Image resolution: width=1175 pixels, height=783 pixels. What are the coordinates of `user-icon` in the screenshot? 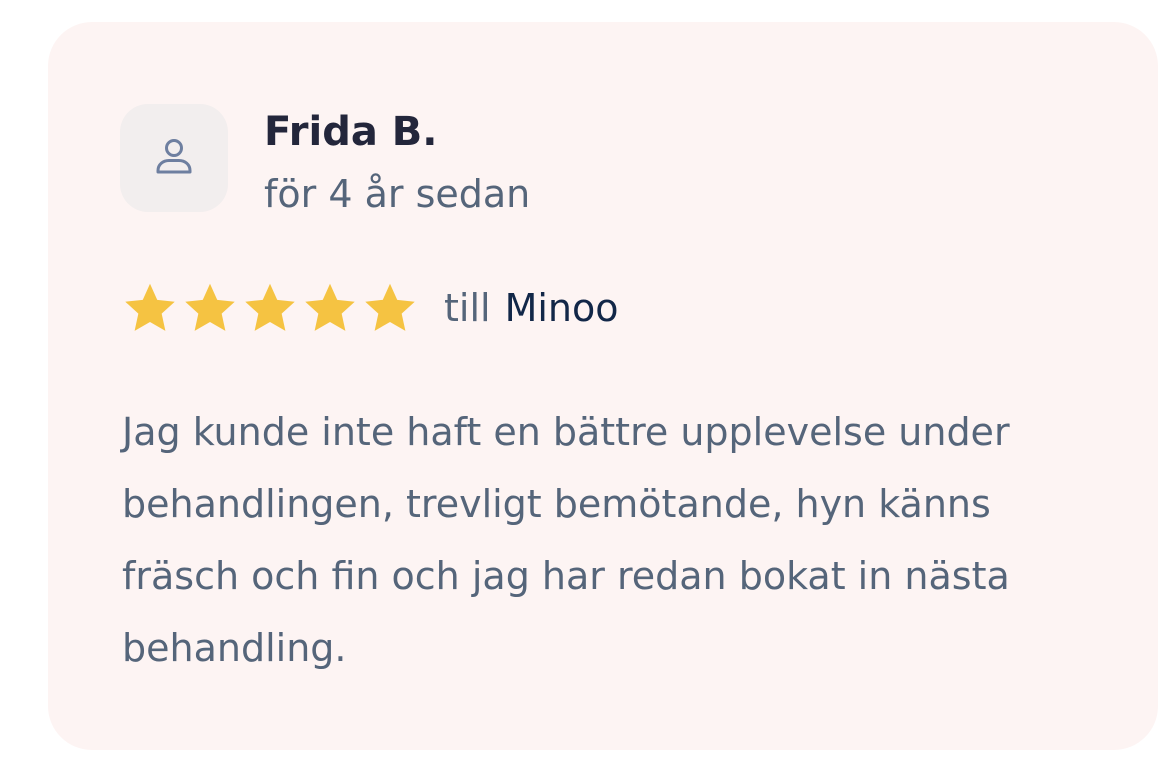 It's located at (174, 158).